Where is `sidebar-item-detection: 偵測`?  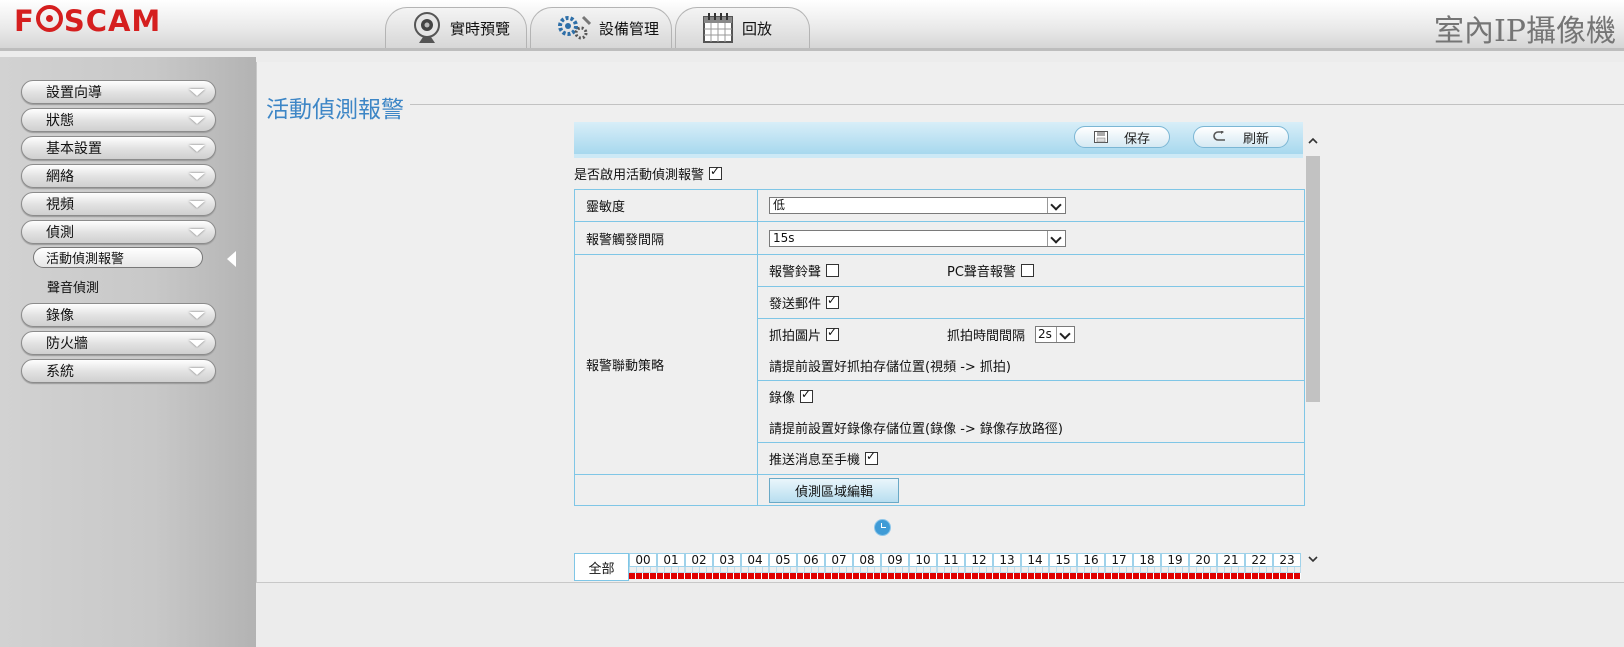
sidebar-item-detection: 偵測 is located at coordinates (118, 232).